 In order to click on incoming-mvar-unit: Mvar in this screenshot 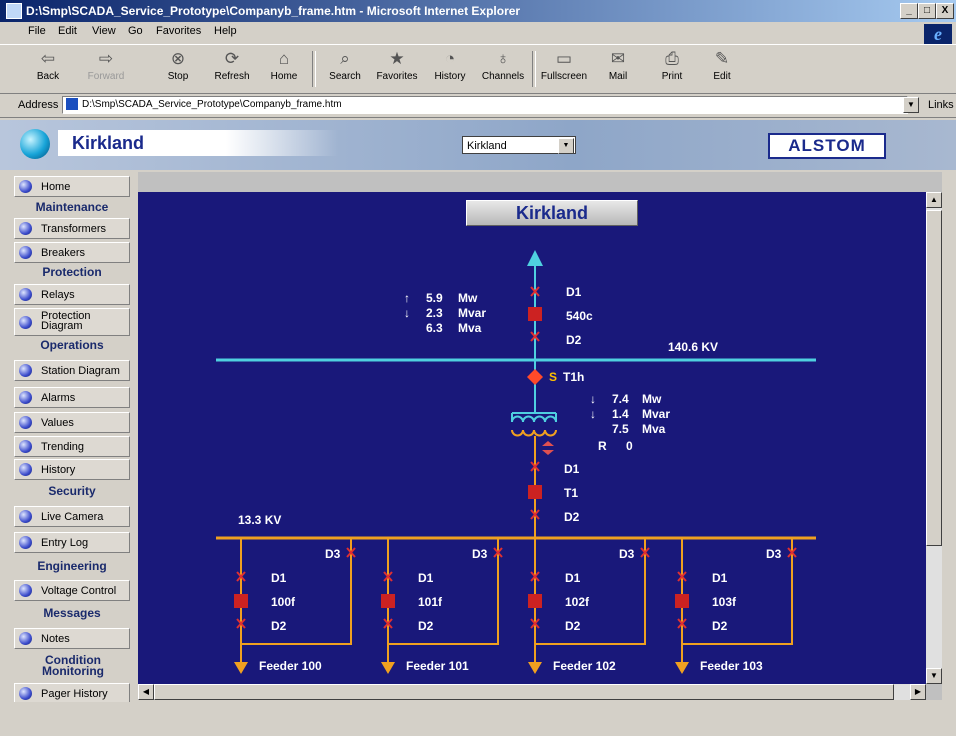, I will do `click(472, 313)`.